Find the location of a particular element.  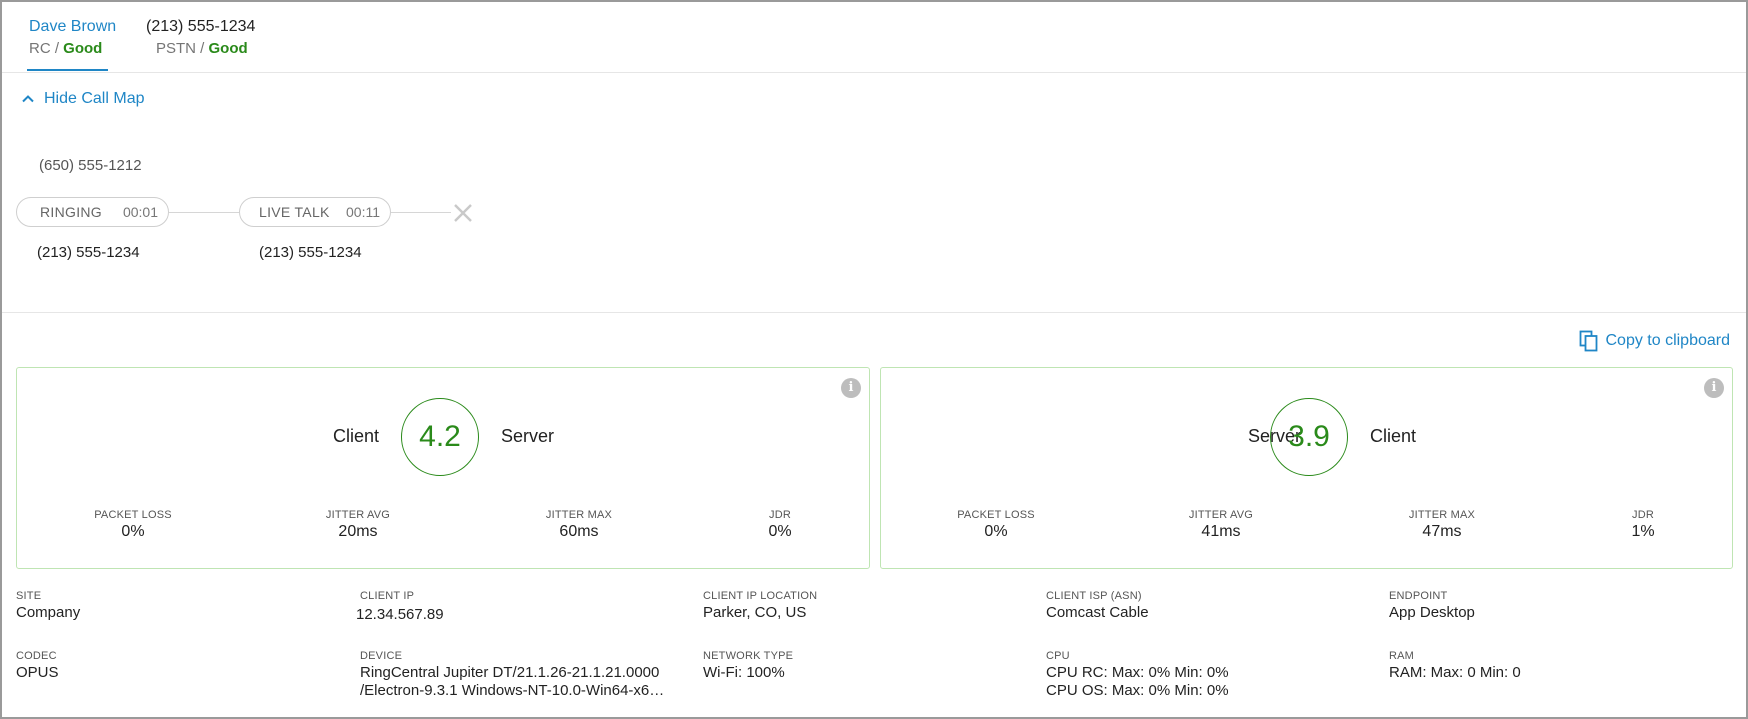

score-row: Client 4.2 Server is located at coordinates (443, 438).